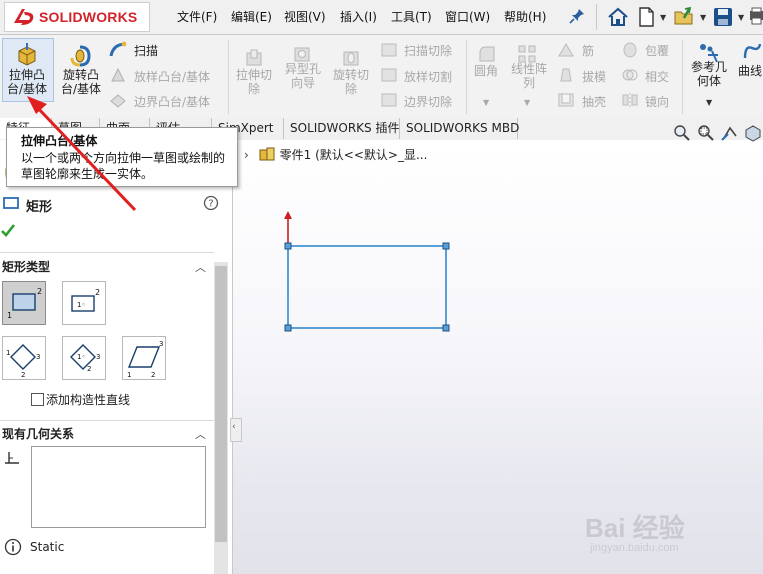 The height and width of the screenshot is (574, 763). Describe the element at coordinates (24, 303) in the screenshot. I see `corner-rectangle-option: 2 1` at that location.